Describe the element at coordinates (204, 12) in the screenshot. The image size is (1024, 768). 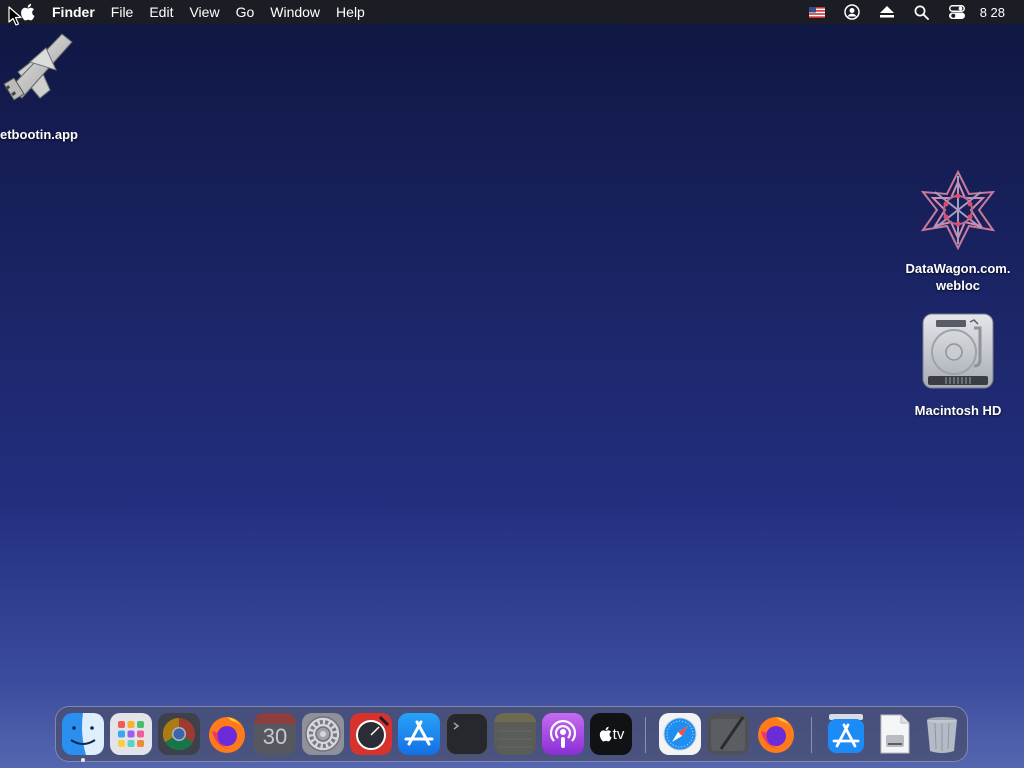
I see `menu-view: View` at that location.